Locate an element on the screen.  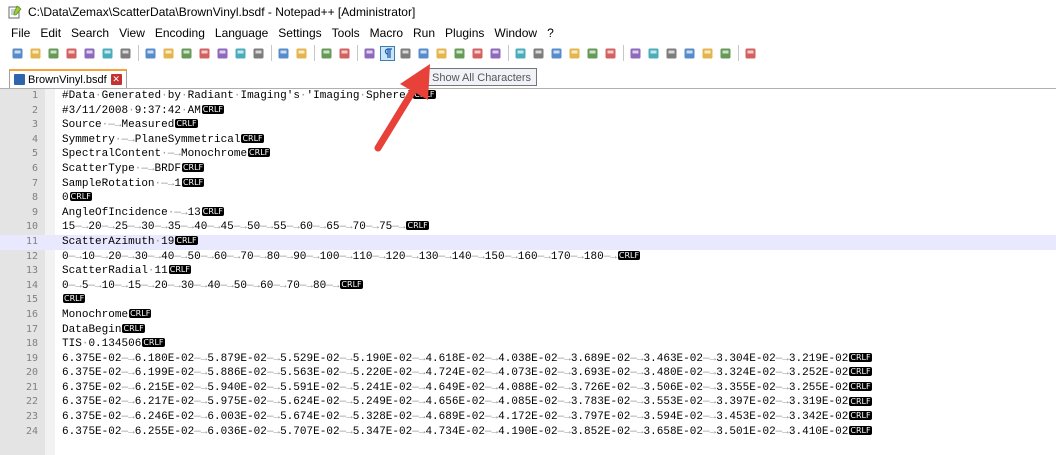
editor-line: 15 CRLF is located at coordinates (528, 300).